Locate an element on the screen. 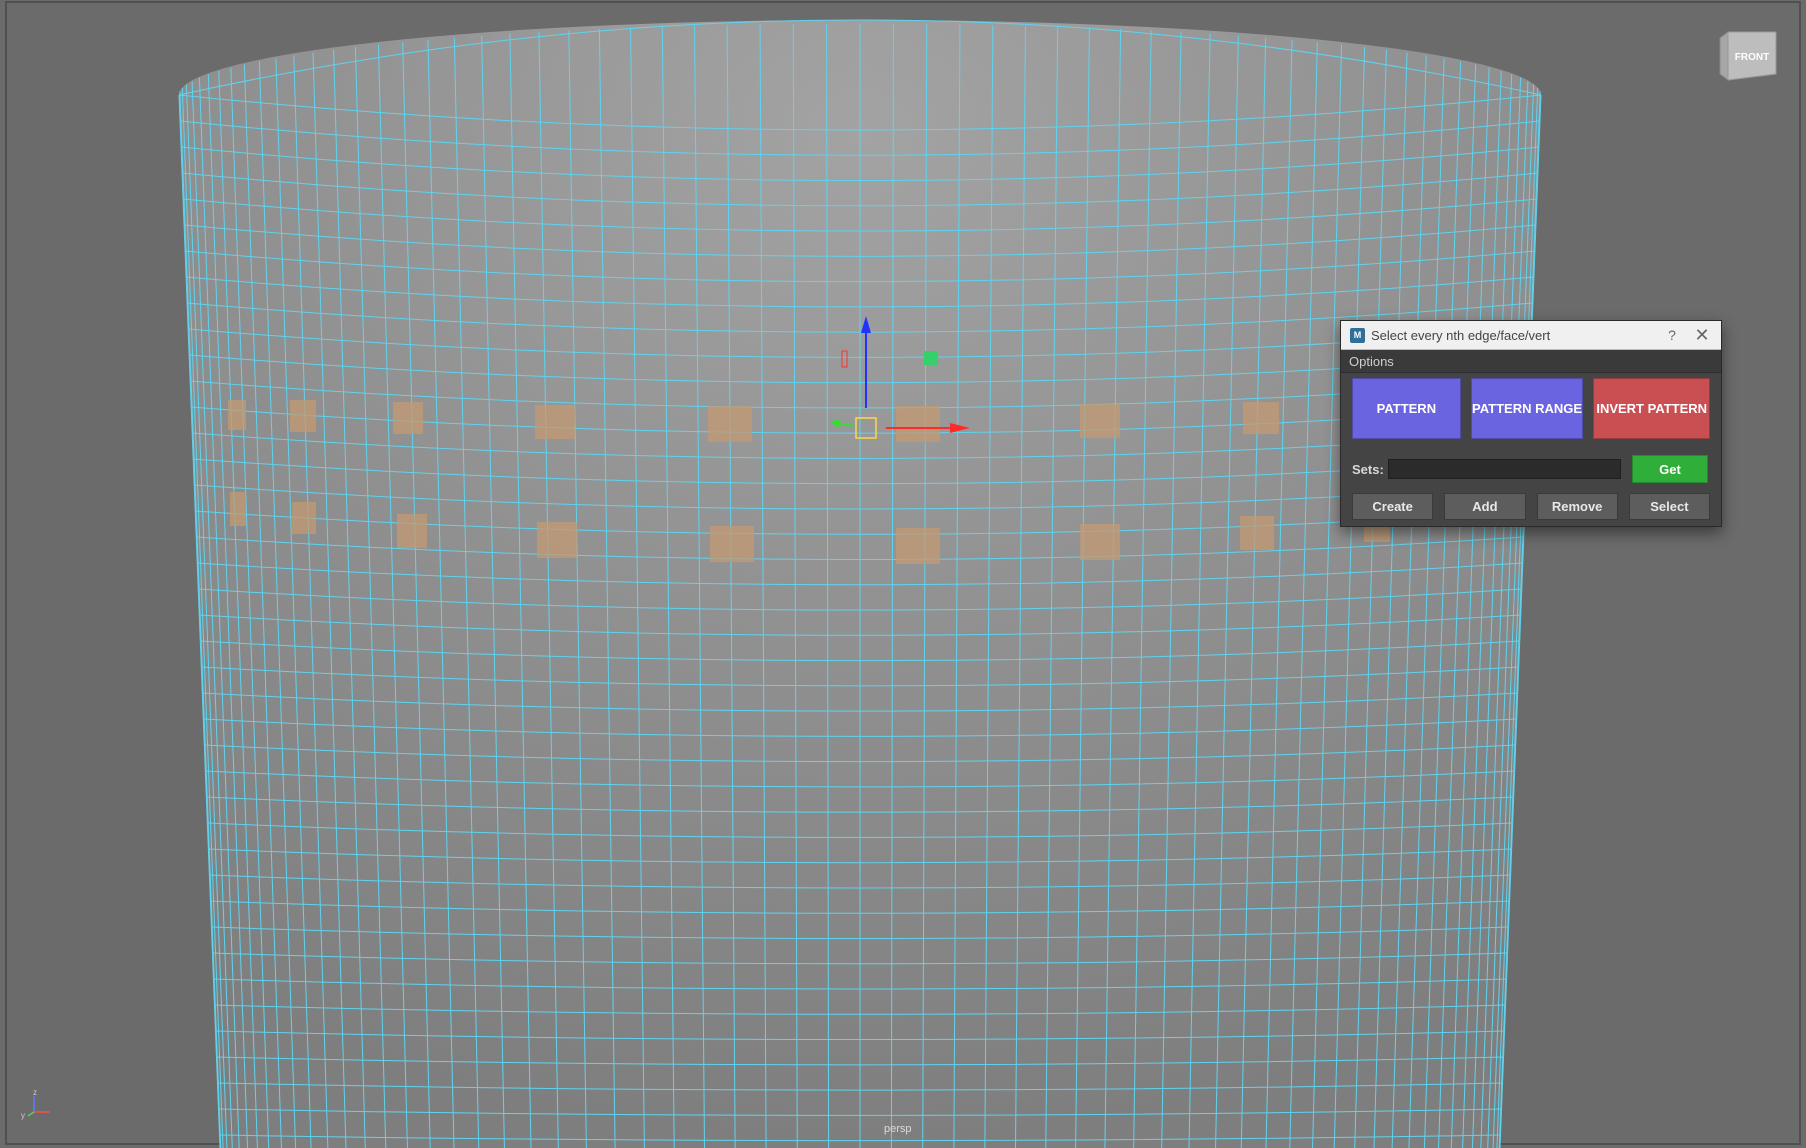 The height and width of the screenshot is (1148, 1806). manipulator-plane-handle is located at coordinates (931, 358).